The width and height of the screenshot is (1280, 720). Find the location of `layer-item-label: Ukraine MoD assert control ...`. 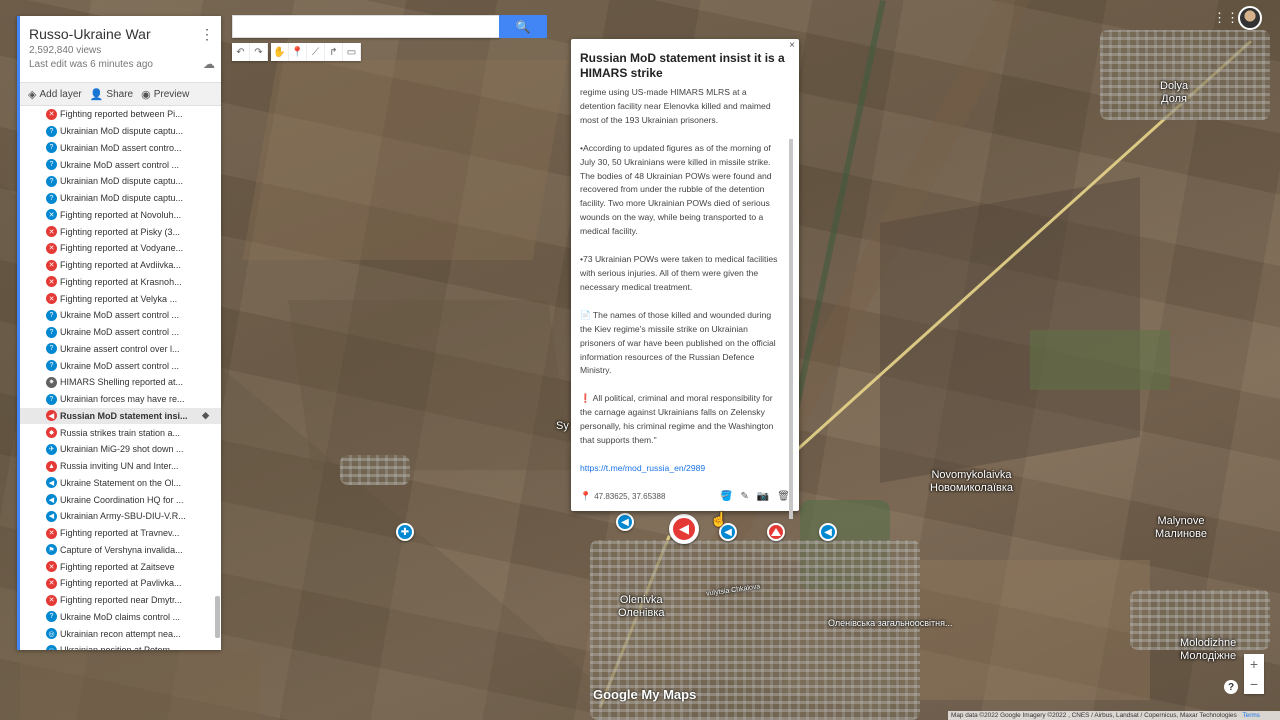

layer-item-label: Ukraine MoD assert control ... is located at coordinates (120, 164).